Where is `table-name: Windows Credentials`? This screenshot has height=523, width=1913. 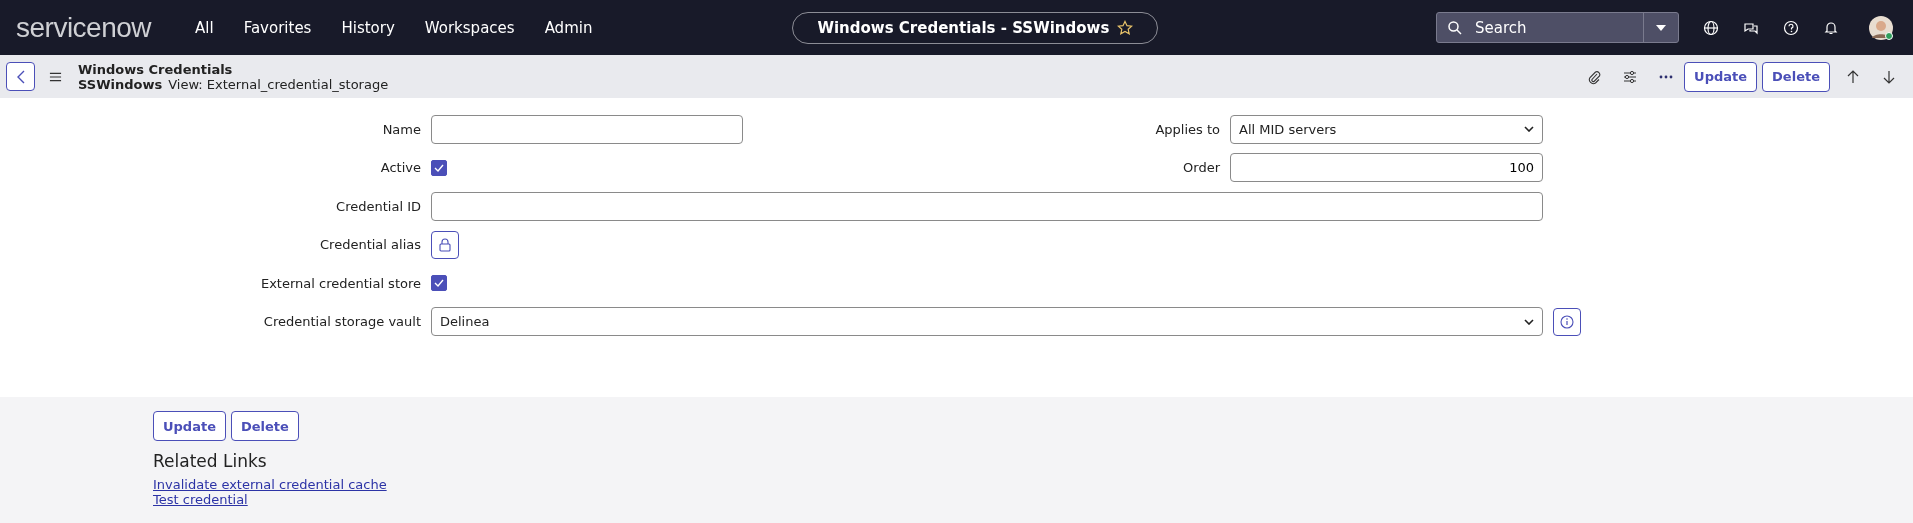
table-name: Windows Credentials is located at coordinates (156, 69).